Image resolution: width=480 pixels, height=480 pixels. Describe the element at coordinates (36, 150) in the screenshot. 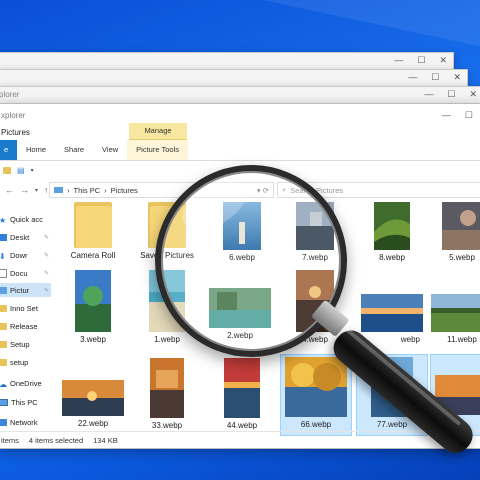

I see `tab-home: Home` at that location.